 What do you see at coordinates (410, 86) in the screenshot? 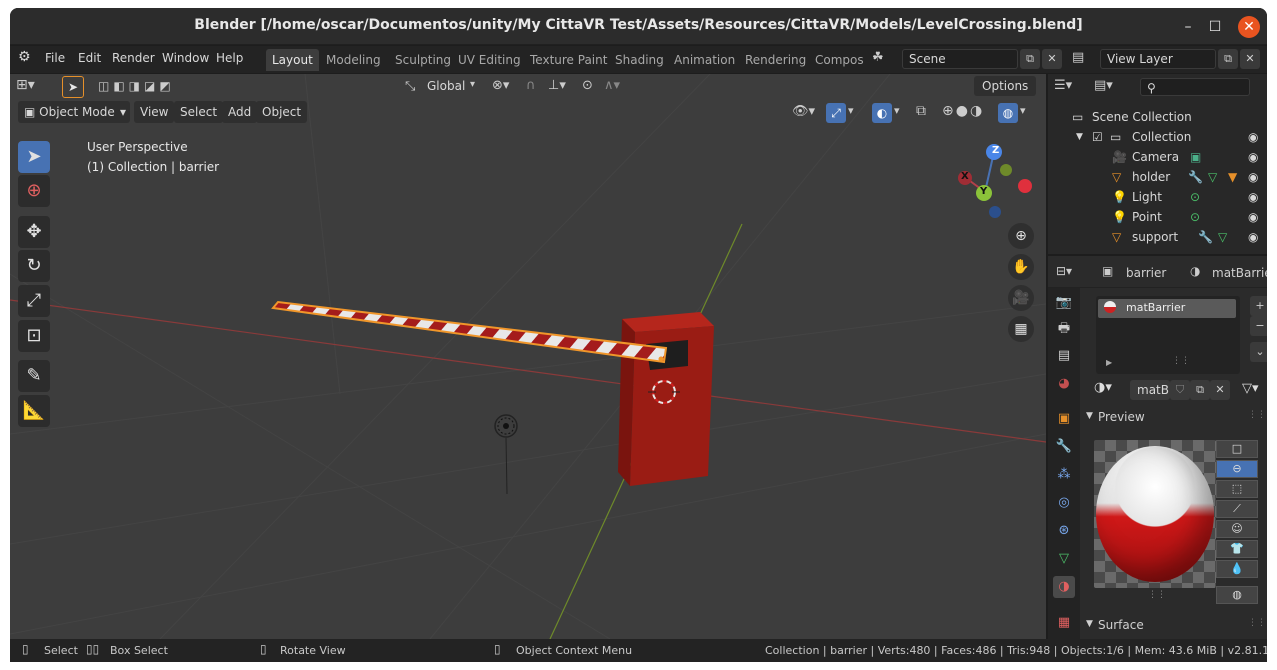
I see `orientation-icon: ⤡` at bounding box center [410, 86].